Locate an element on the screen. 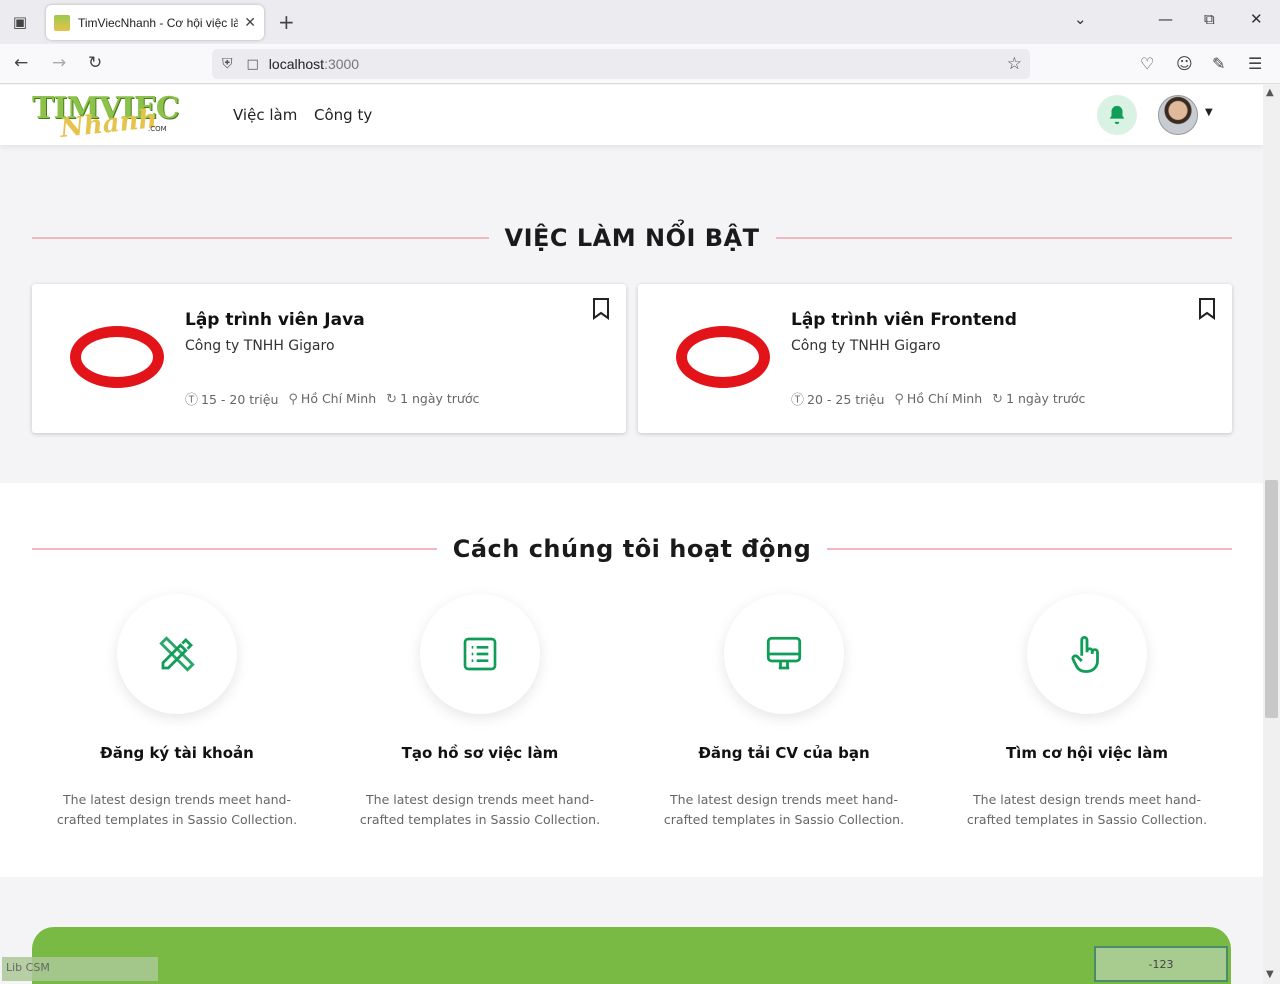  step-title: Tạo hồ sơ việc làm is located at coordinates (480, 753).